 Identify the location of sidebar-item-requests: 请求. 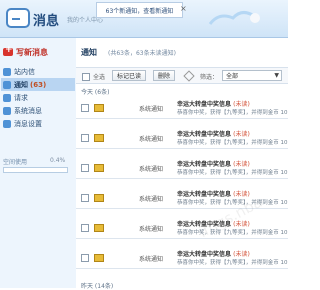
(38, 97).